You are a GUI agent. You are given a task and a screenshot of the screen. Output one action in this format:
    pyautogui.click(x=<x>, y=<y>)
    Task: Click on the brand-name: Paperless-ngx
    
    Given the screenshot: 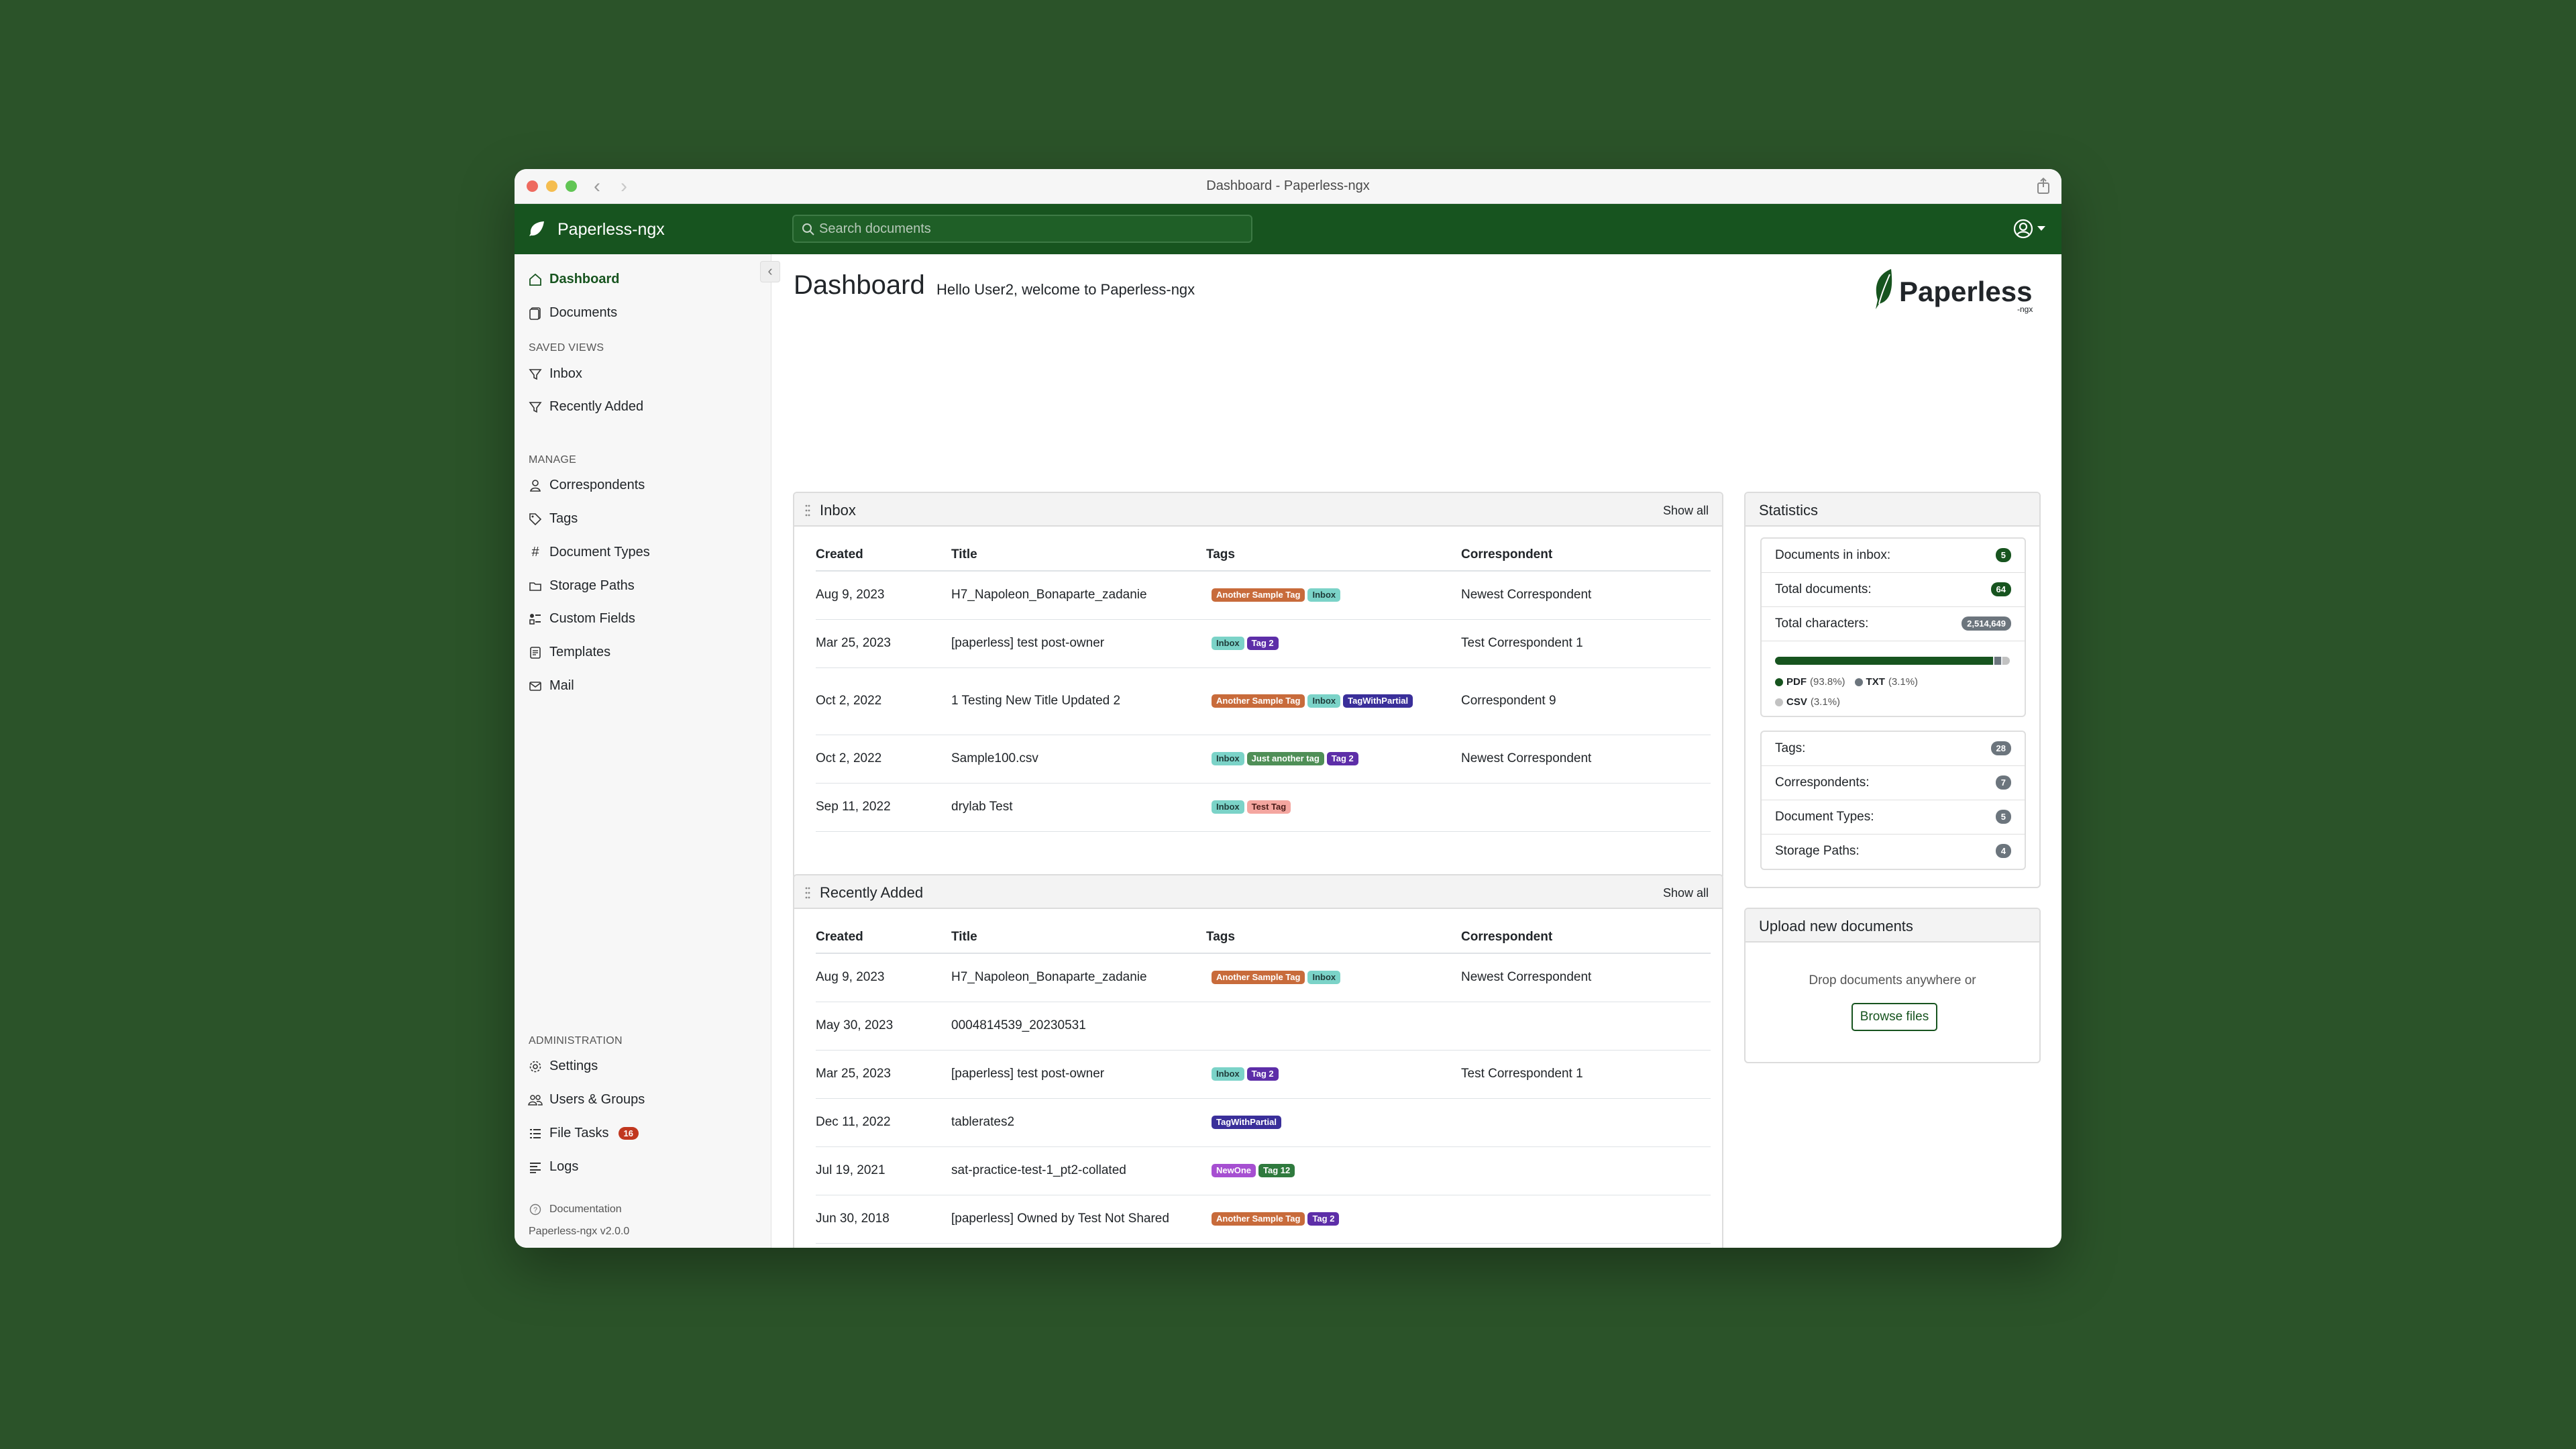 What is the action you would take?
    pyautogui.click(x=611, y=229)
    